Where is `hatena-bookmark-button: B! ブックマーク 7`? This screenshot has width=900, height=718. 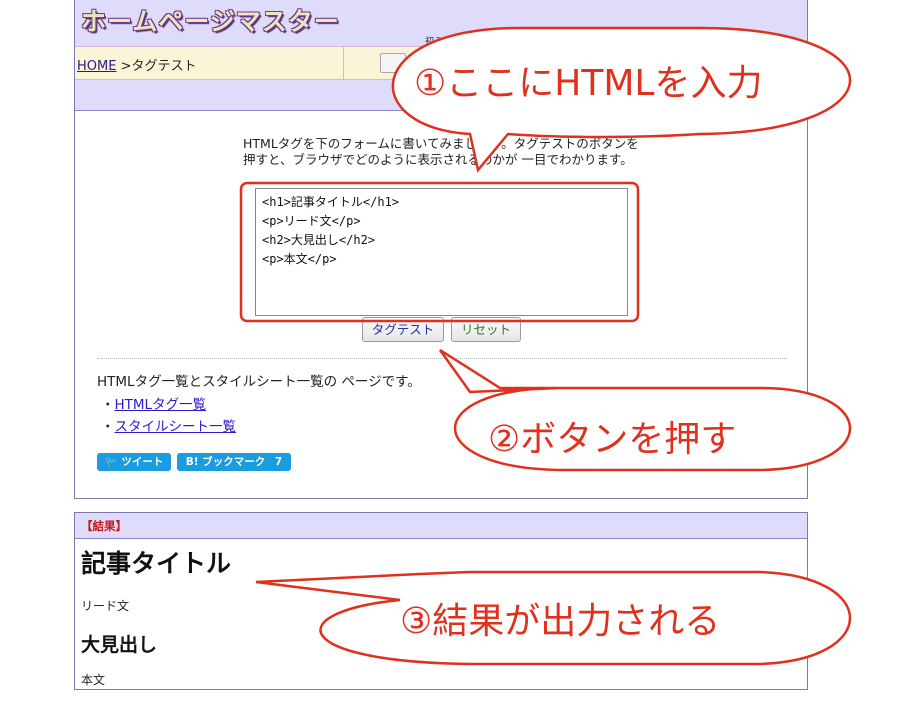 hatena-bookmark-button: B! ブックマーク 7 is located at coordinates (234, 462).